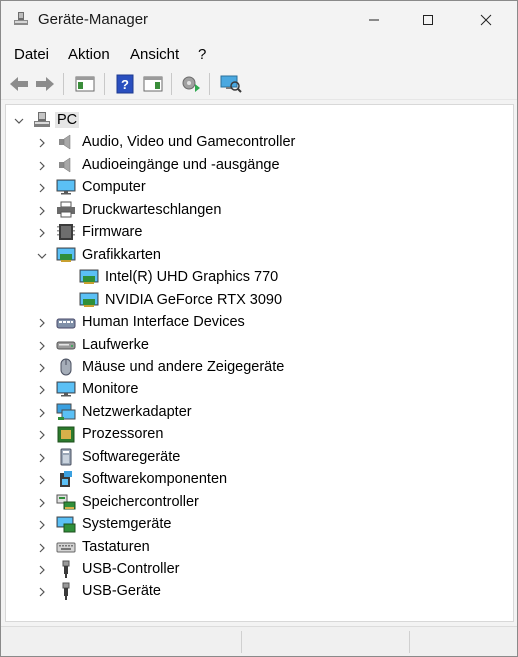  I want to click on maximize-button, so click(428, 20).